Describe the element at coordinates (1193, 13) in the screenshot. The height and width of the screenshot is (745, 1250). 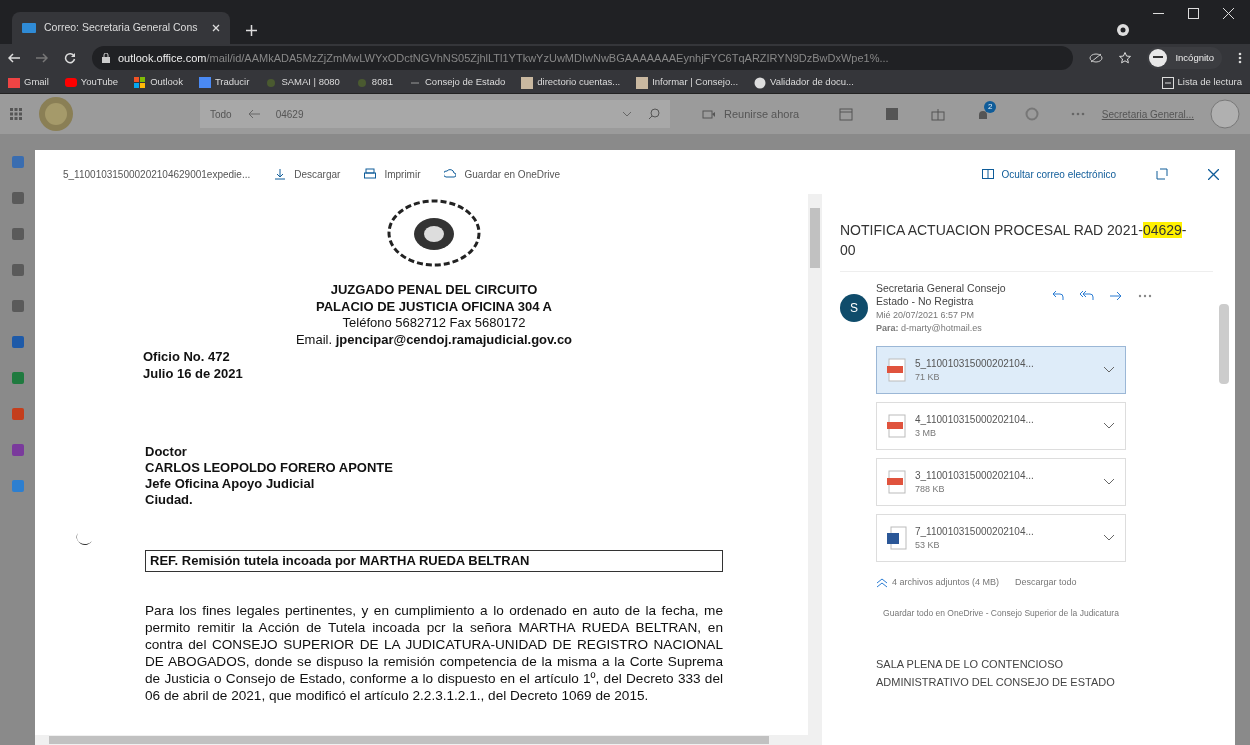
I see `maximize-icon` at that location.